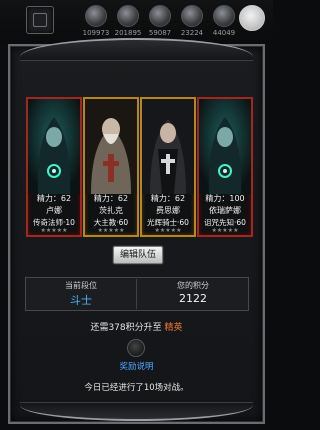 The height and width of the screenshot is (430, 320). Describe the element at coordinates (111, 210) in the screenshot. I see `hero-name-2: 茨扎克` at that location.